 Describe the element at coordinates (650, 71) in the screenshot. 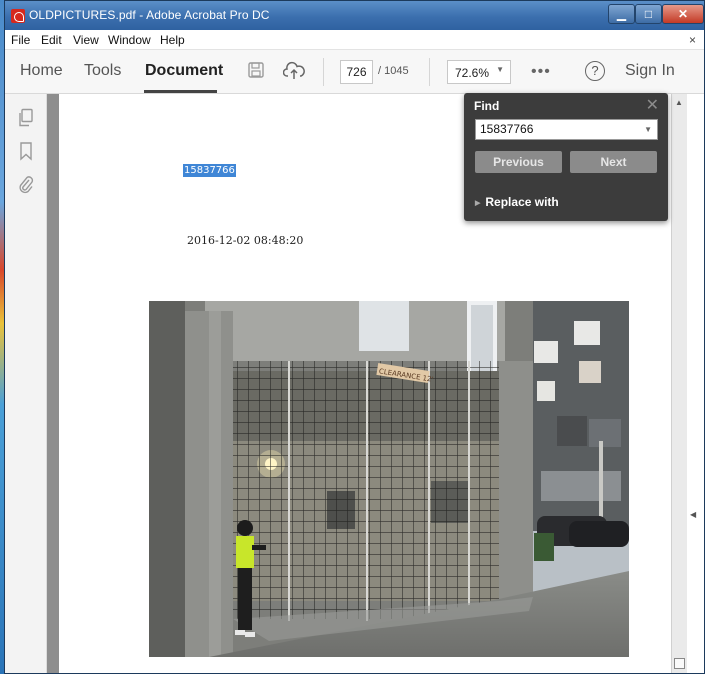

I see `sign-in-link: Sign In` at that location.